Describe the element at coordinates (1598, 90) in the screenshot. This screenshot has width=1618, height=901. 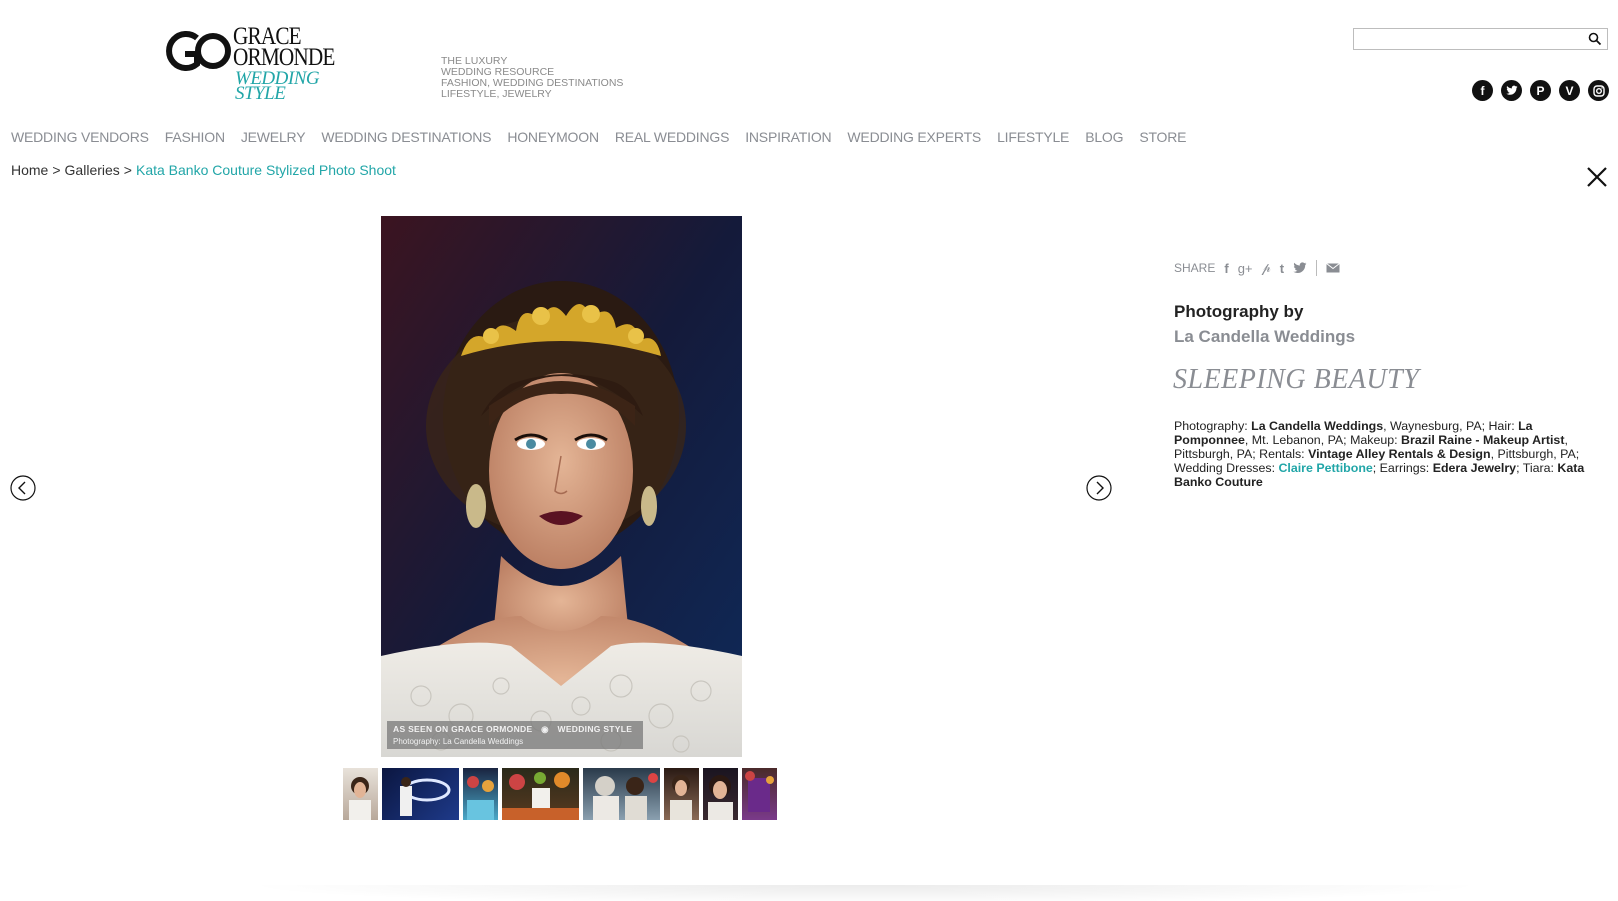
I see `instagram-icon` at that location.